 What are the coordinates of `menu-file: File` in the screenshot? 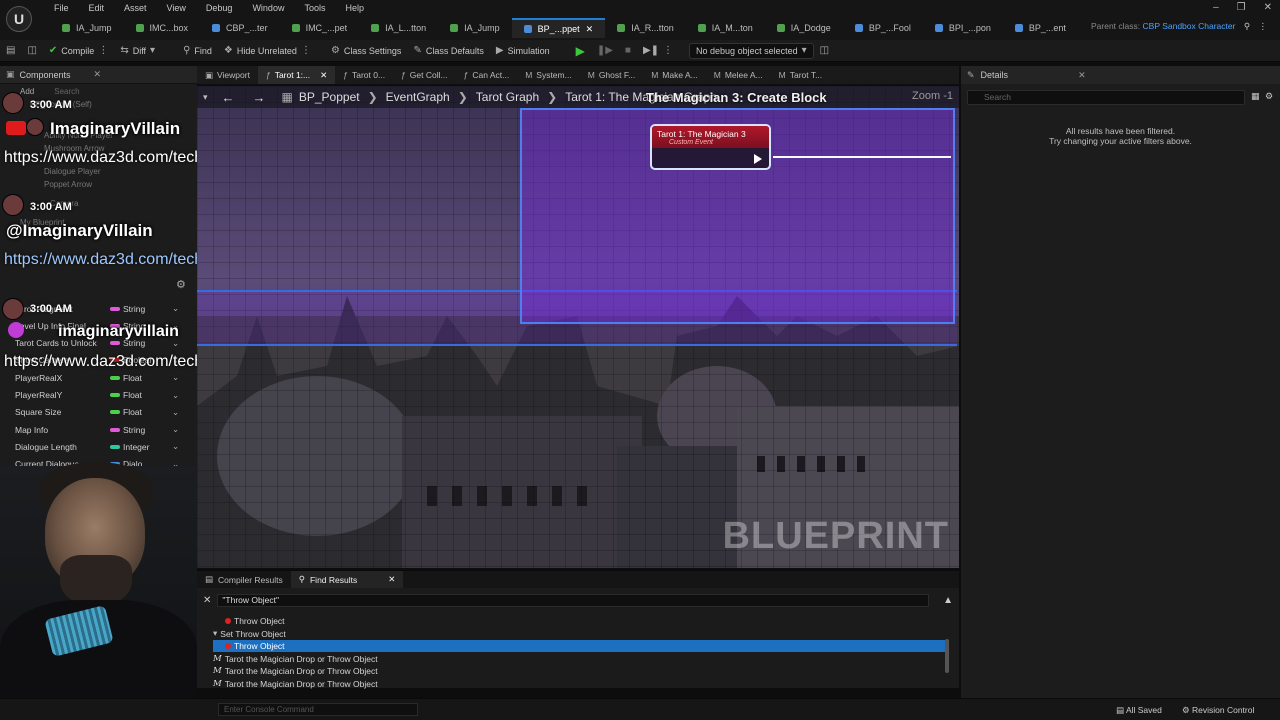 It's located at (61, 8).